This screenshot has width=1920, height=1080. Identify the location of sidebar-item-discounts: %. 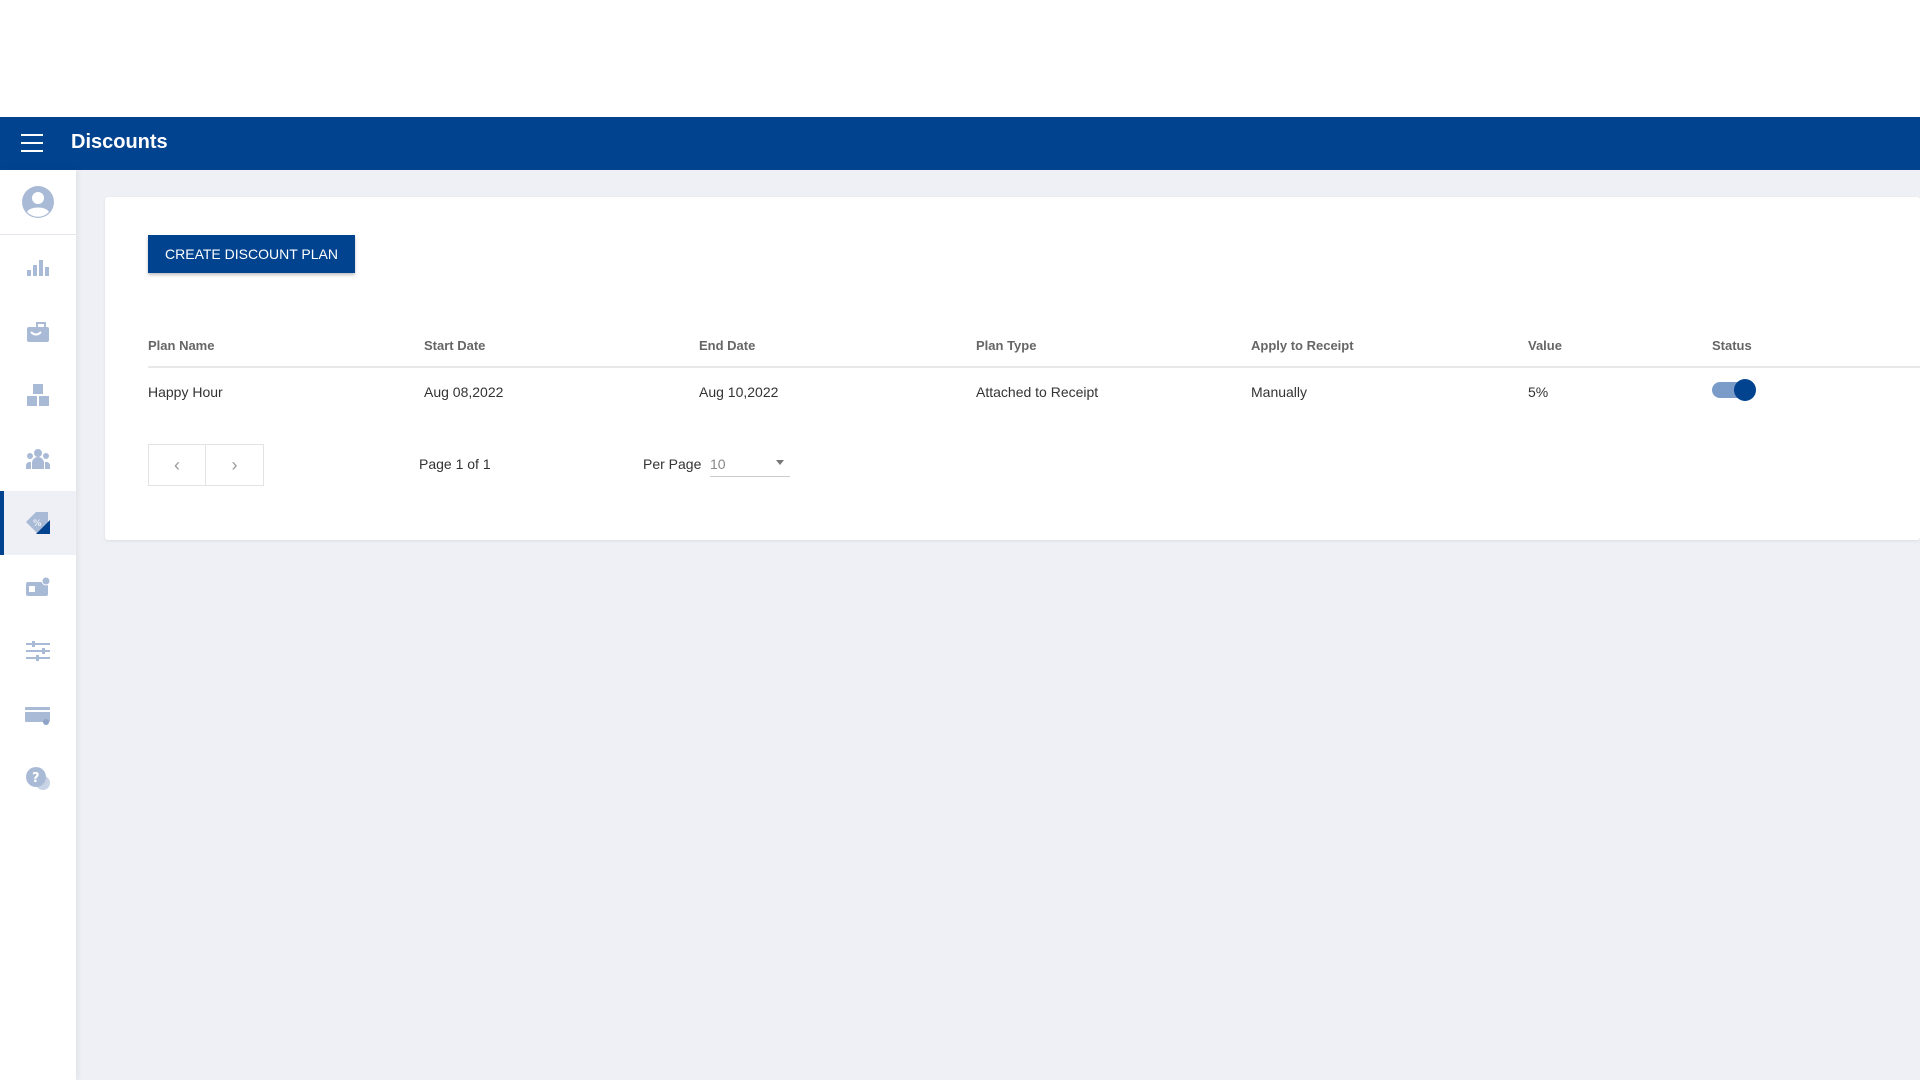
(38, 523).